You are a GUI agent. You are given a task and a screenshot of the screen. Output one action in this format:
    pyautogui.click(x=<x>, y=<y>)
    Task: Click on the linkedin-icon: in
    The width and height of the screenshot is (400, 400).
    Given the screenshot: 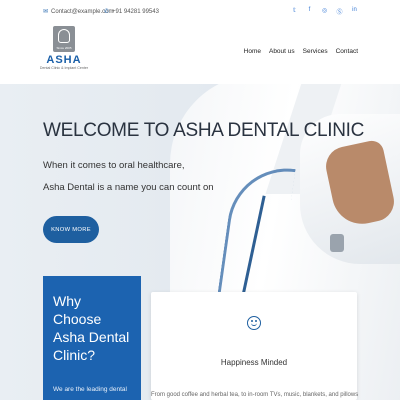 What is the action you would take?
    pyautogui.click(x=354, y=11)
    